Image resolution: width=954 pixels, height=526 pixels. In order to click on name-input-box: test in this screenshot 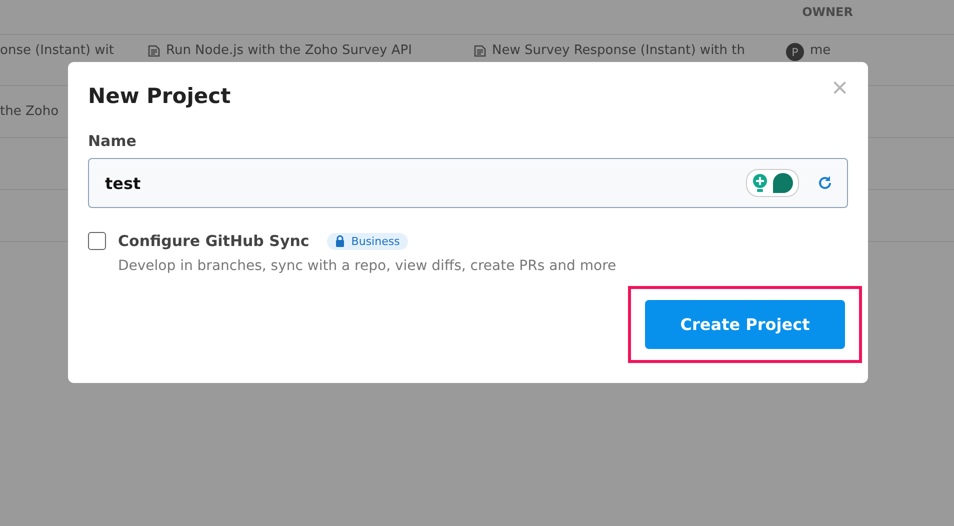, I will do `click(468, 183)`.